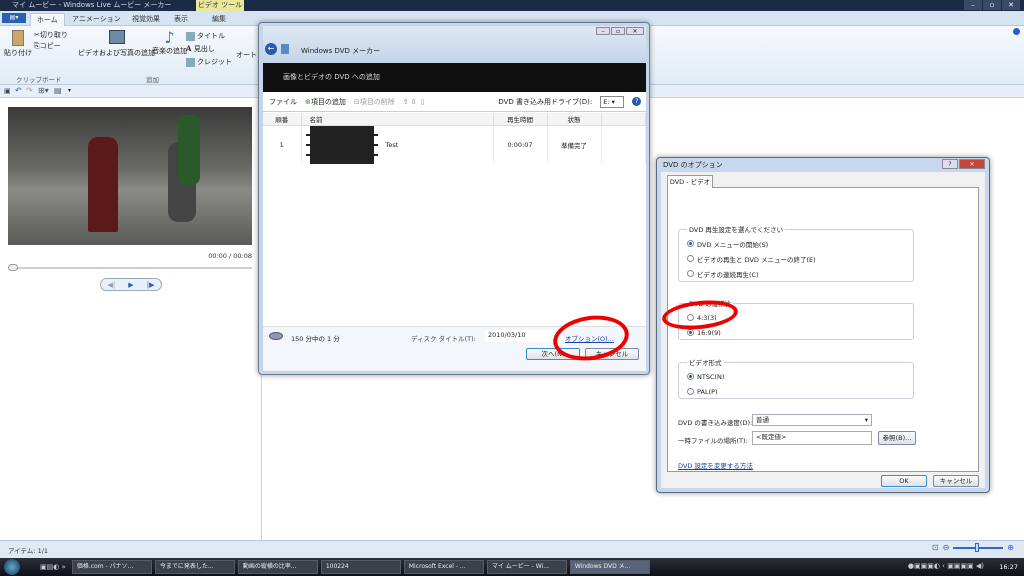 The height and width of the screenshot is (576, 1024). I want to click on window-controls: – ▫ ✕, so click(992, 5).